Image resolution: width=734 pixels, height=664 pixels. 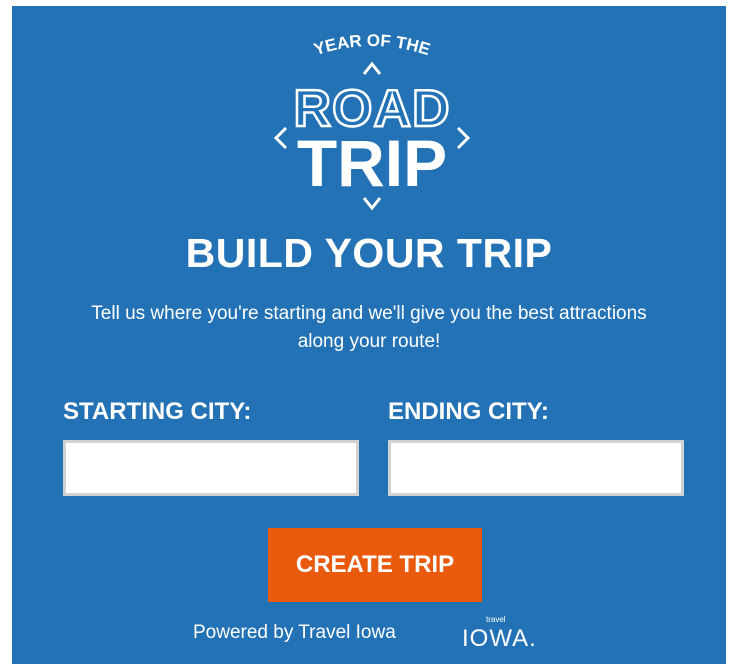 I want to click on up-arrow-icon, so click(x=372, y=68).